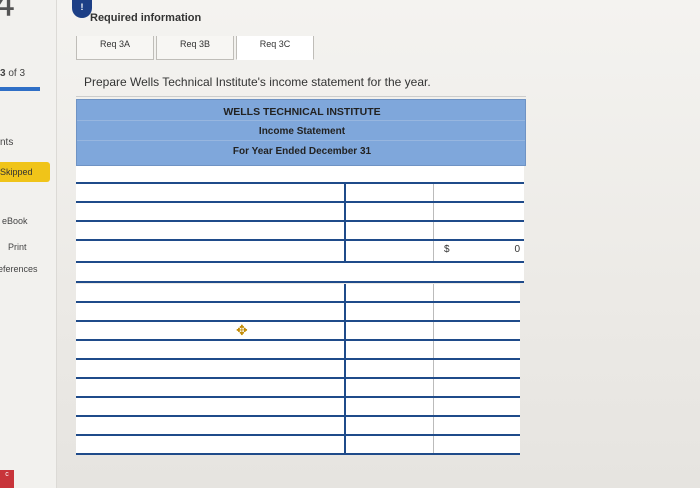 The image size is (700, 488). What do you see at coordinates (17, 247) in the screenshot?
I see `print-link: Print` at bounding box center [17, 247].